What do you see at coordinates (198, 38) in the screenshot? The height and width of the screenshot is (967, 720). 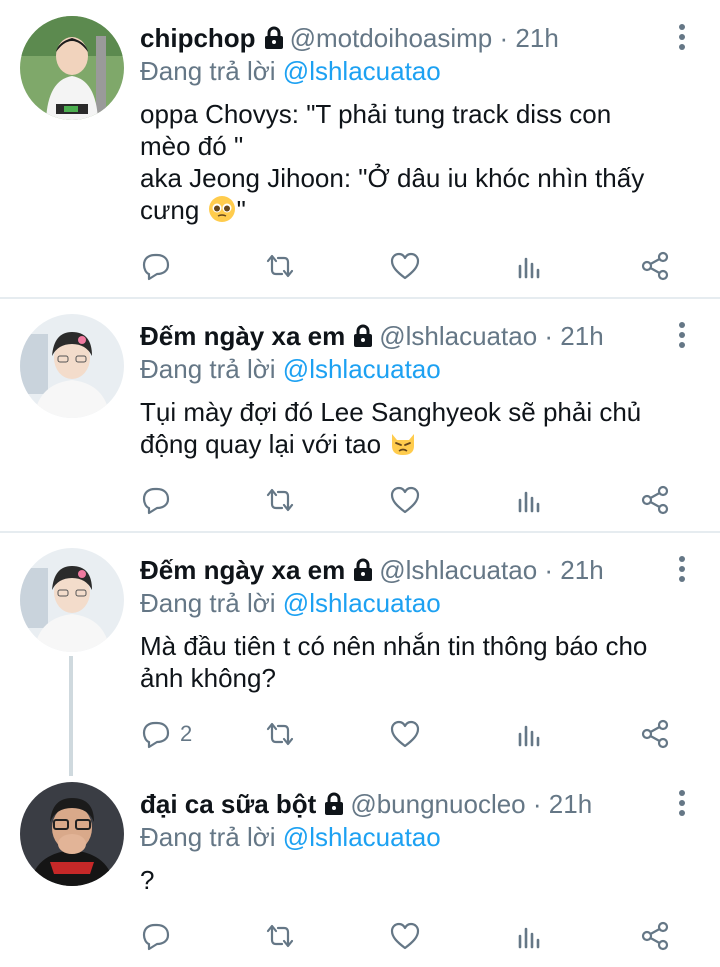 I see `display-name: chipchop` at bounding box center [198, 38].